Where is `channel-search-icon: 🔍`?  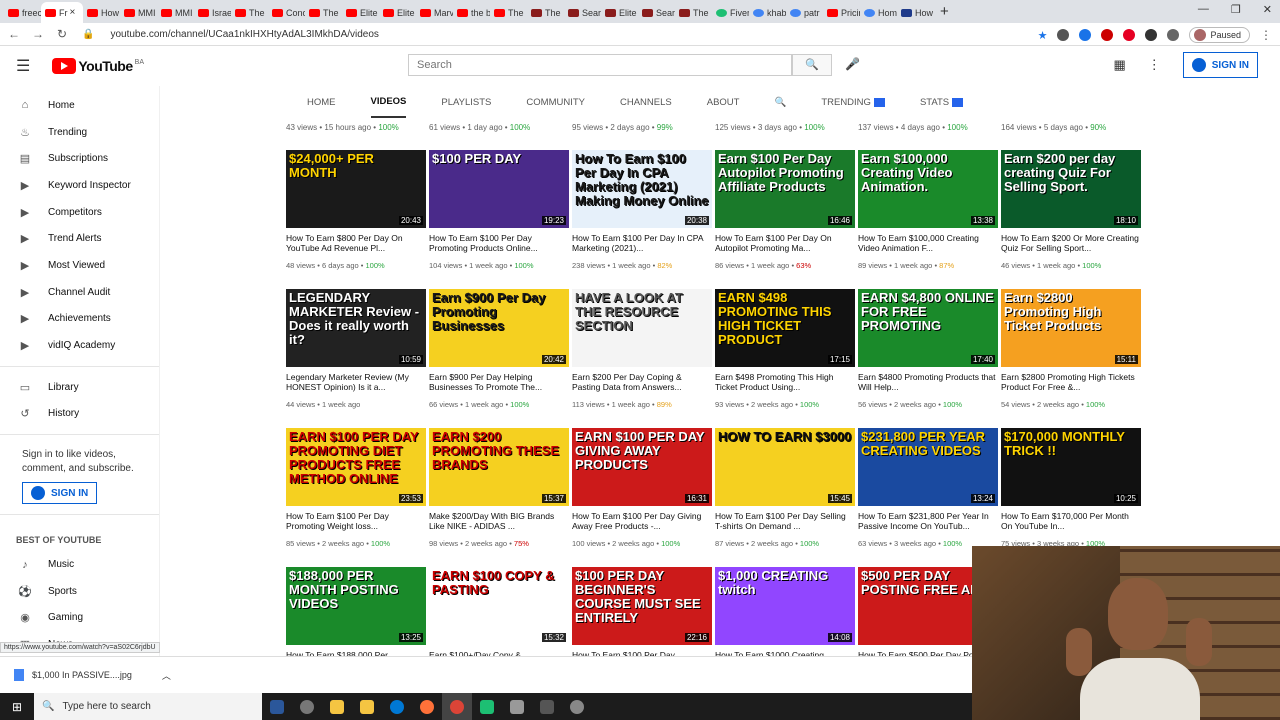
channel-search-icon: 🔍 is located at coordinates (780, 102).